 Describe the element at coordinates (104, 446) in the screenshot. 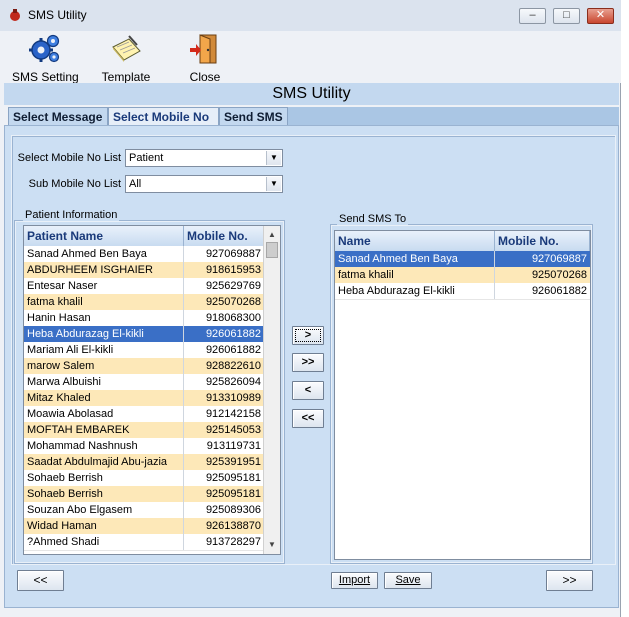

I see `cell-name: Mohammad Nashnush` at that location.